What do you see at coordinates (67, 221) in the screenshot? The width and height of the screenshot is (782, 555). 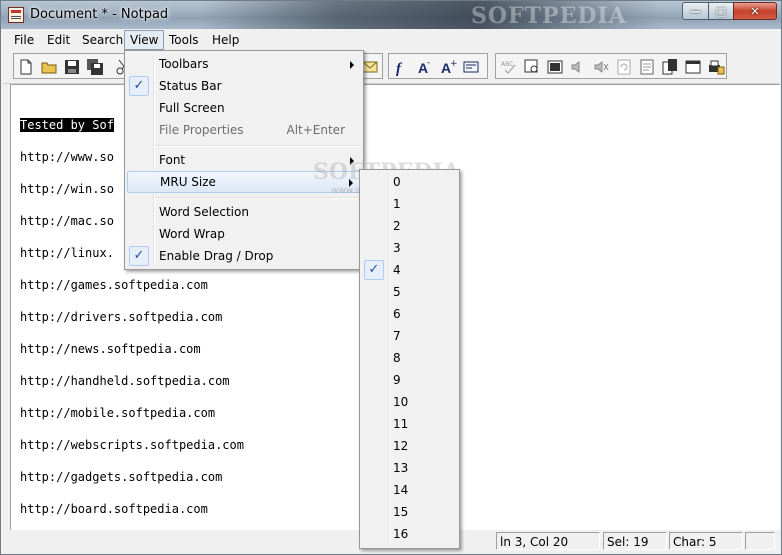 I see `editor-line-4: http://mac.so` at bounding box center [67, 221].